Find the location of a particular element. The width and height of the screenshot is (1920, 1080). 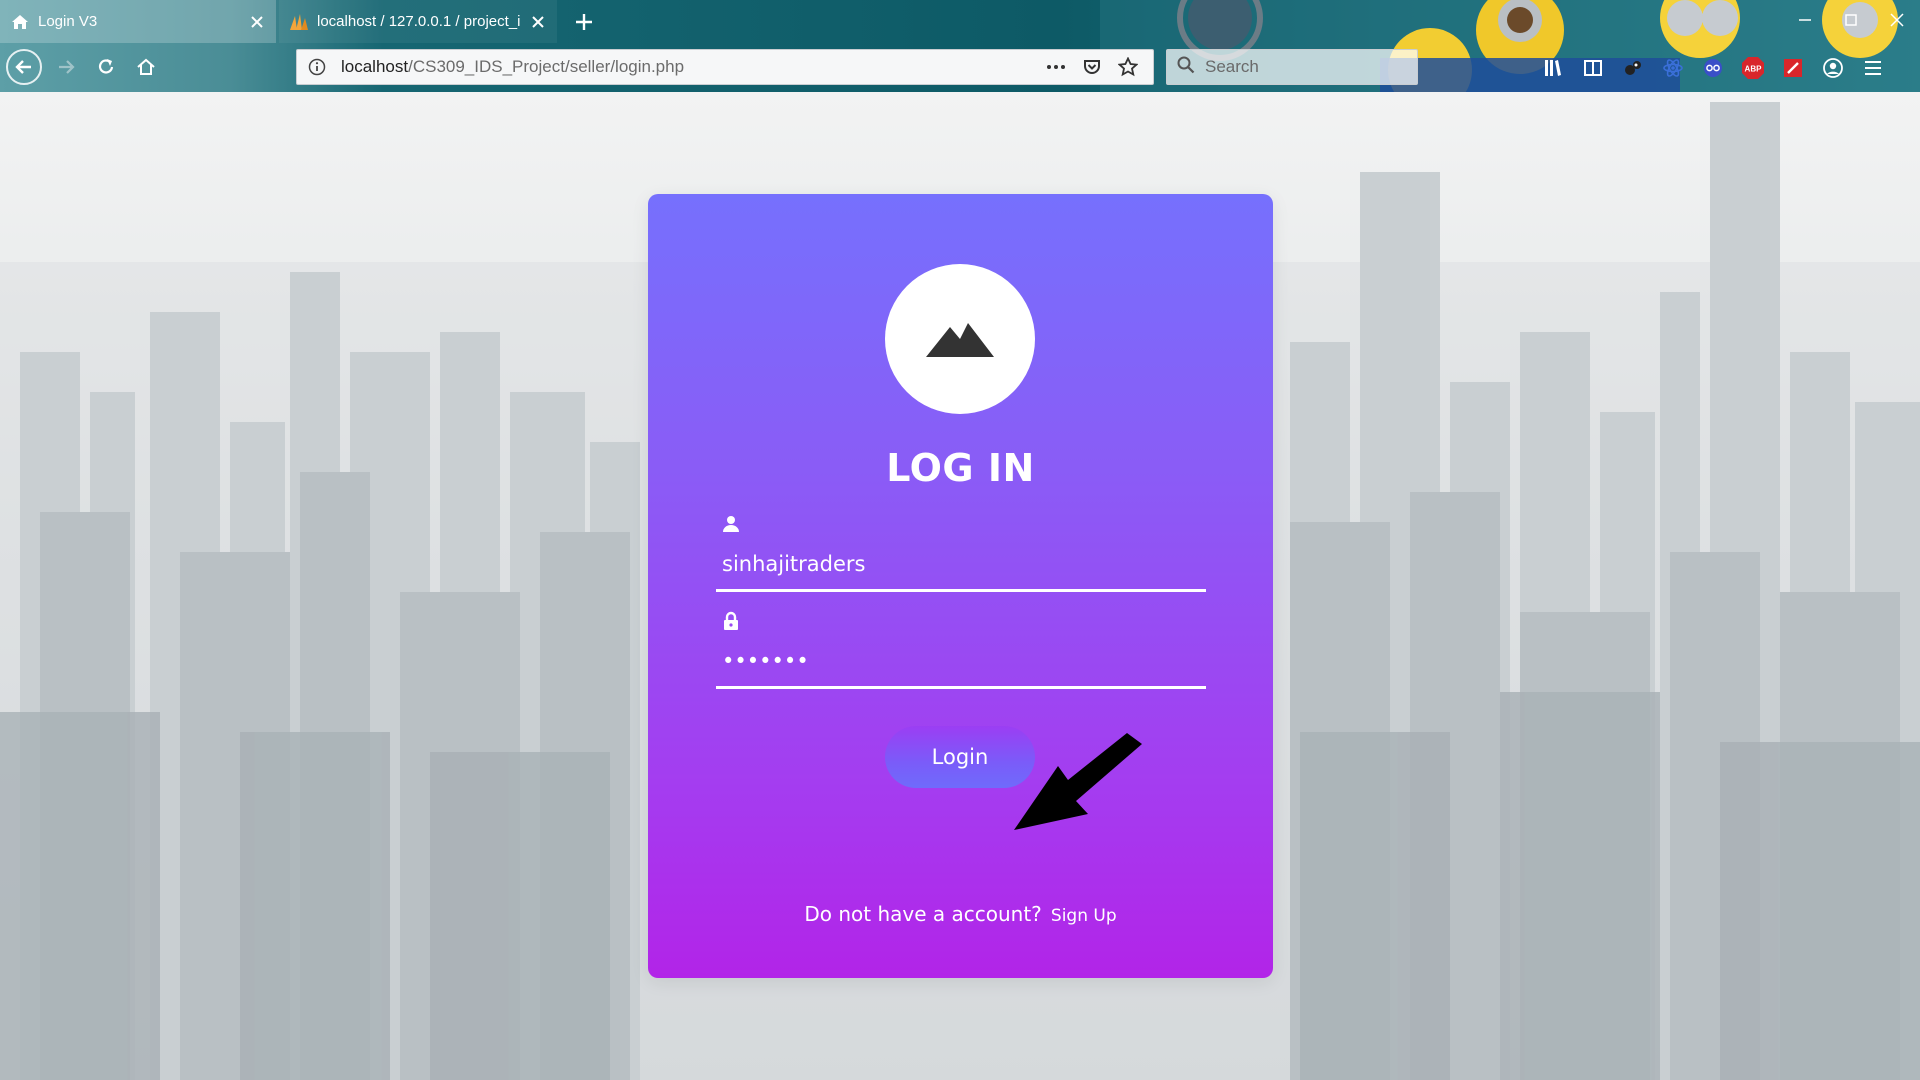

plus-icon is located at coordinates (584, 22).